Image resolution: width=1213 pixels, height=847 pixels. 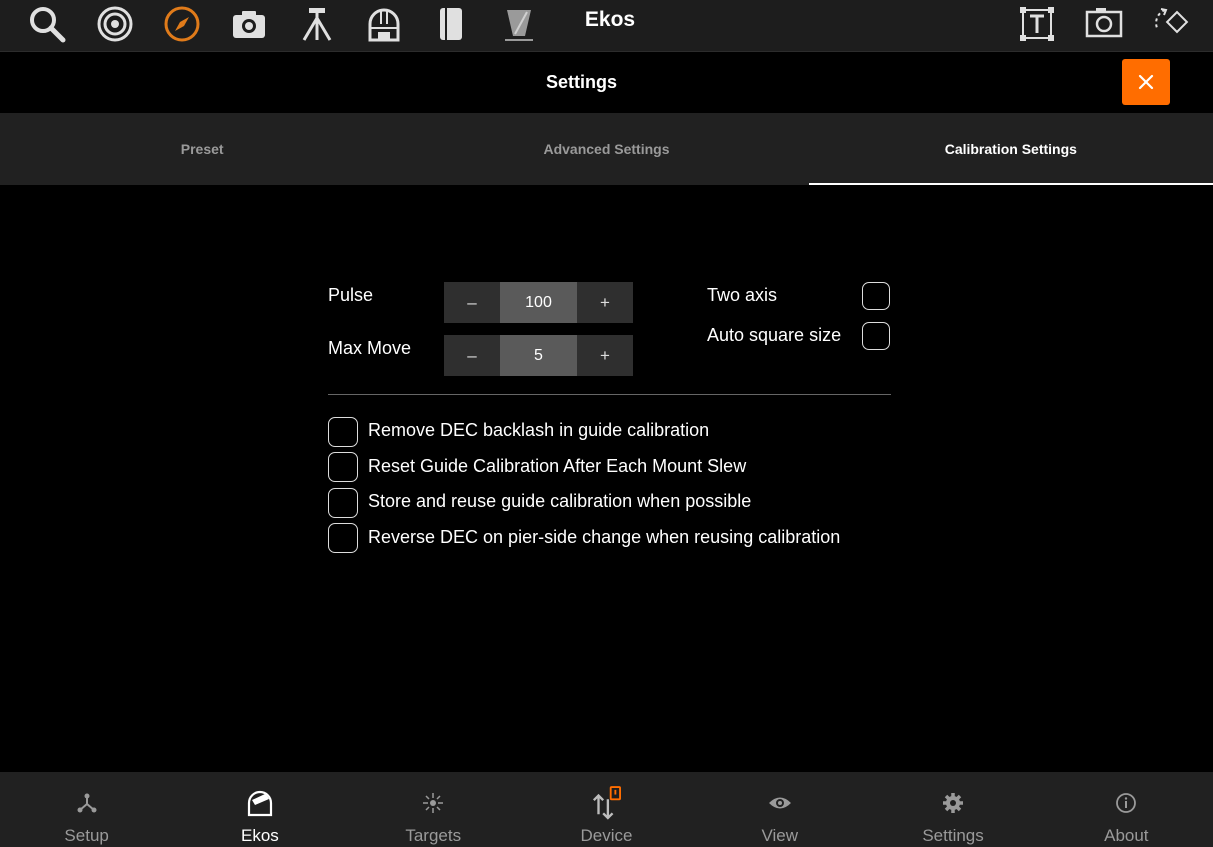 What do you see at coordinates (606, 835) in the screenshot?
I see `nav-label-device: Device` at bounding box center [606, 835].